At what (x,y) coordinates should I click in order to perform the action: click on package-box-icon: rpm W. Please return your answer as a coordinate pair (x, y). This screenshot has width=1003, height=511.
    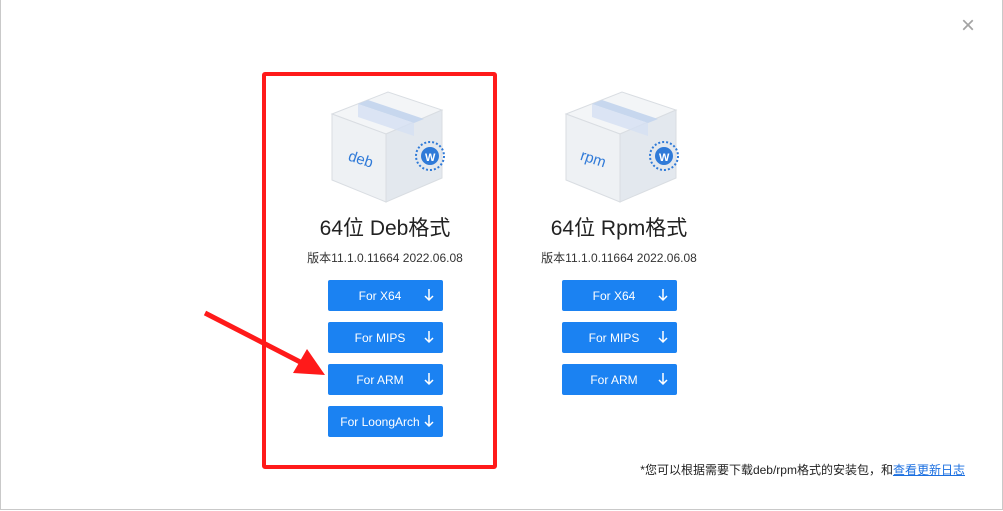
    Looking at the image, I should click on (621, 147).